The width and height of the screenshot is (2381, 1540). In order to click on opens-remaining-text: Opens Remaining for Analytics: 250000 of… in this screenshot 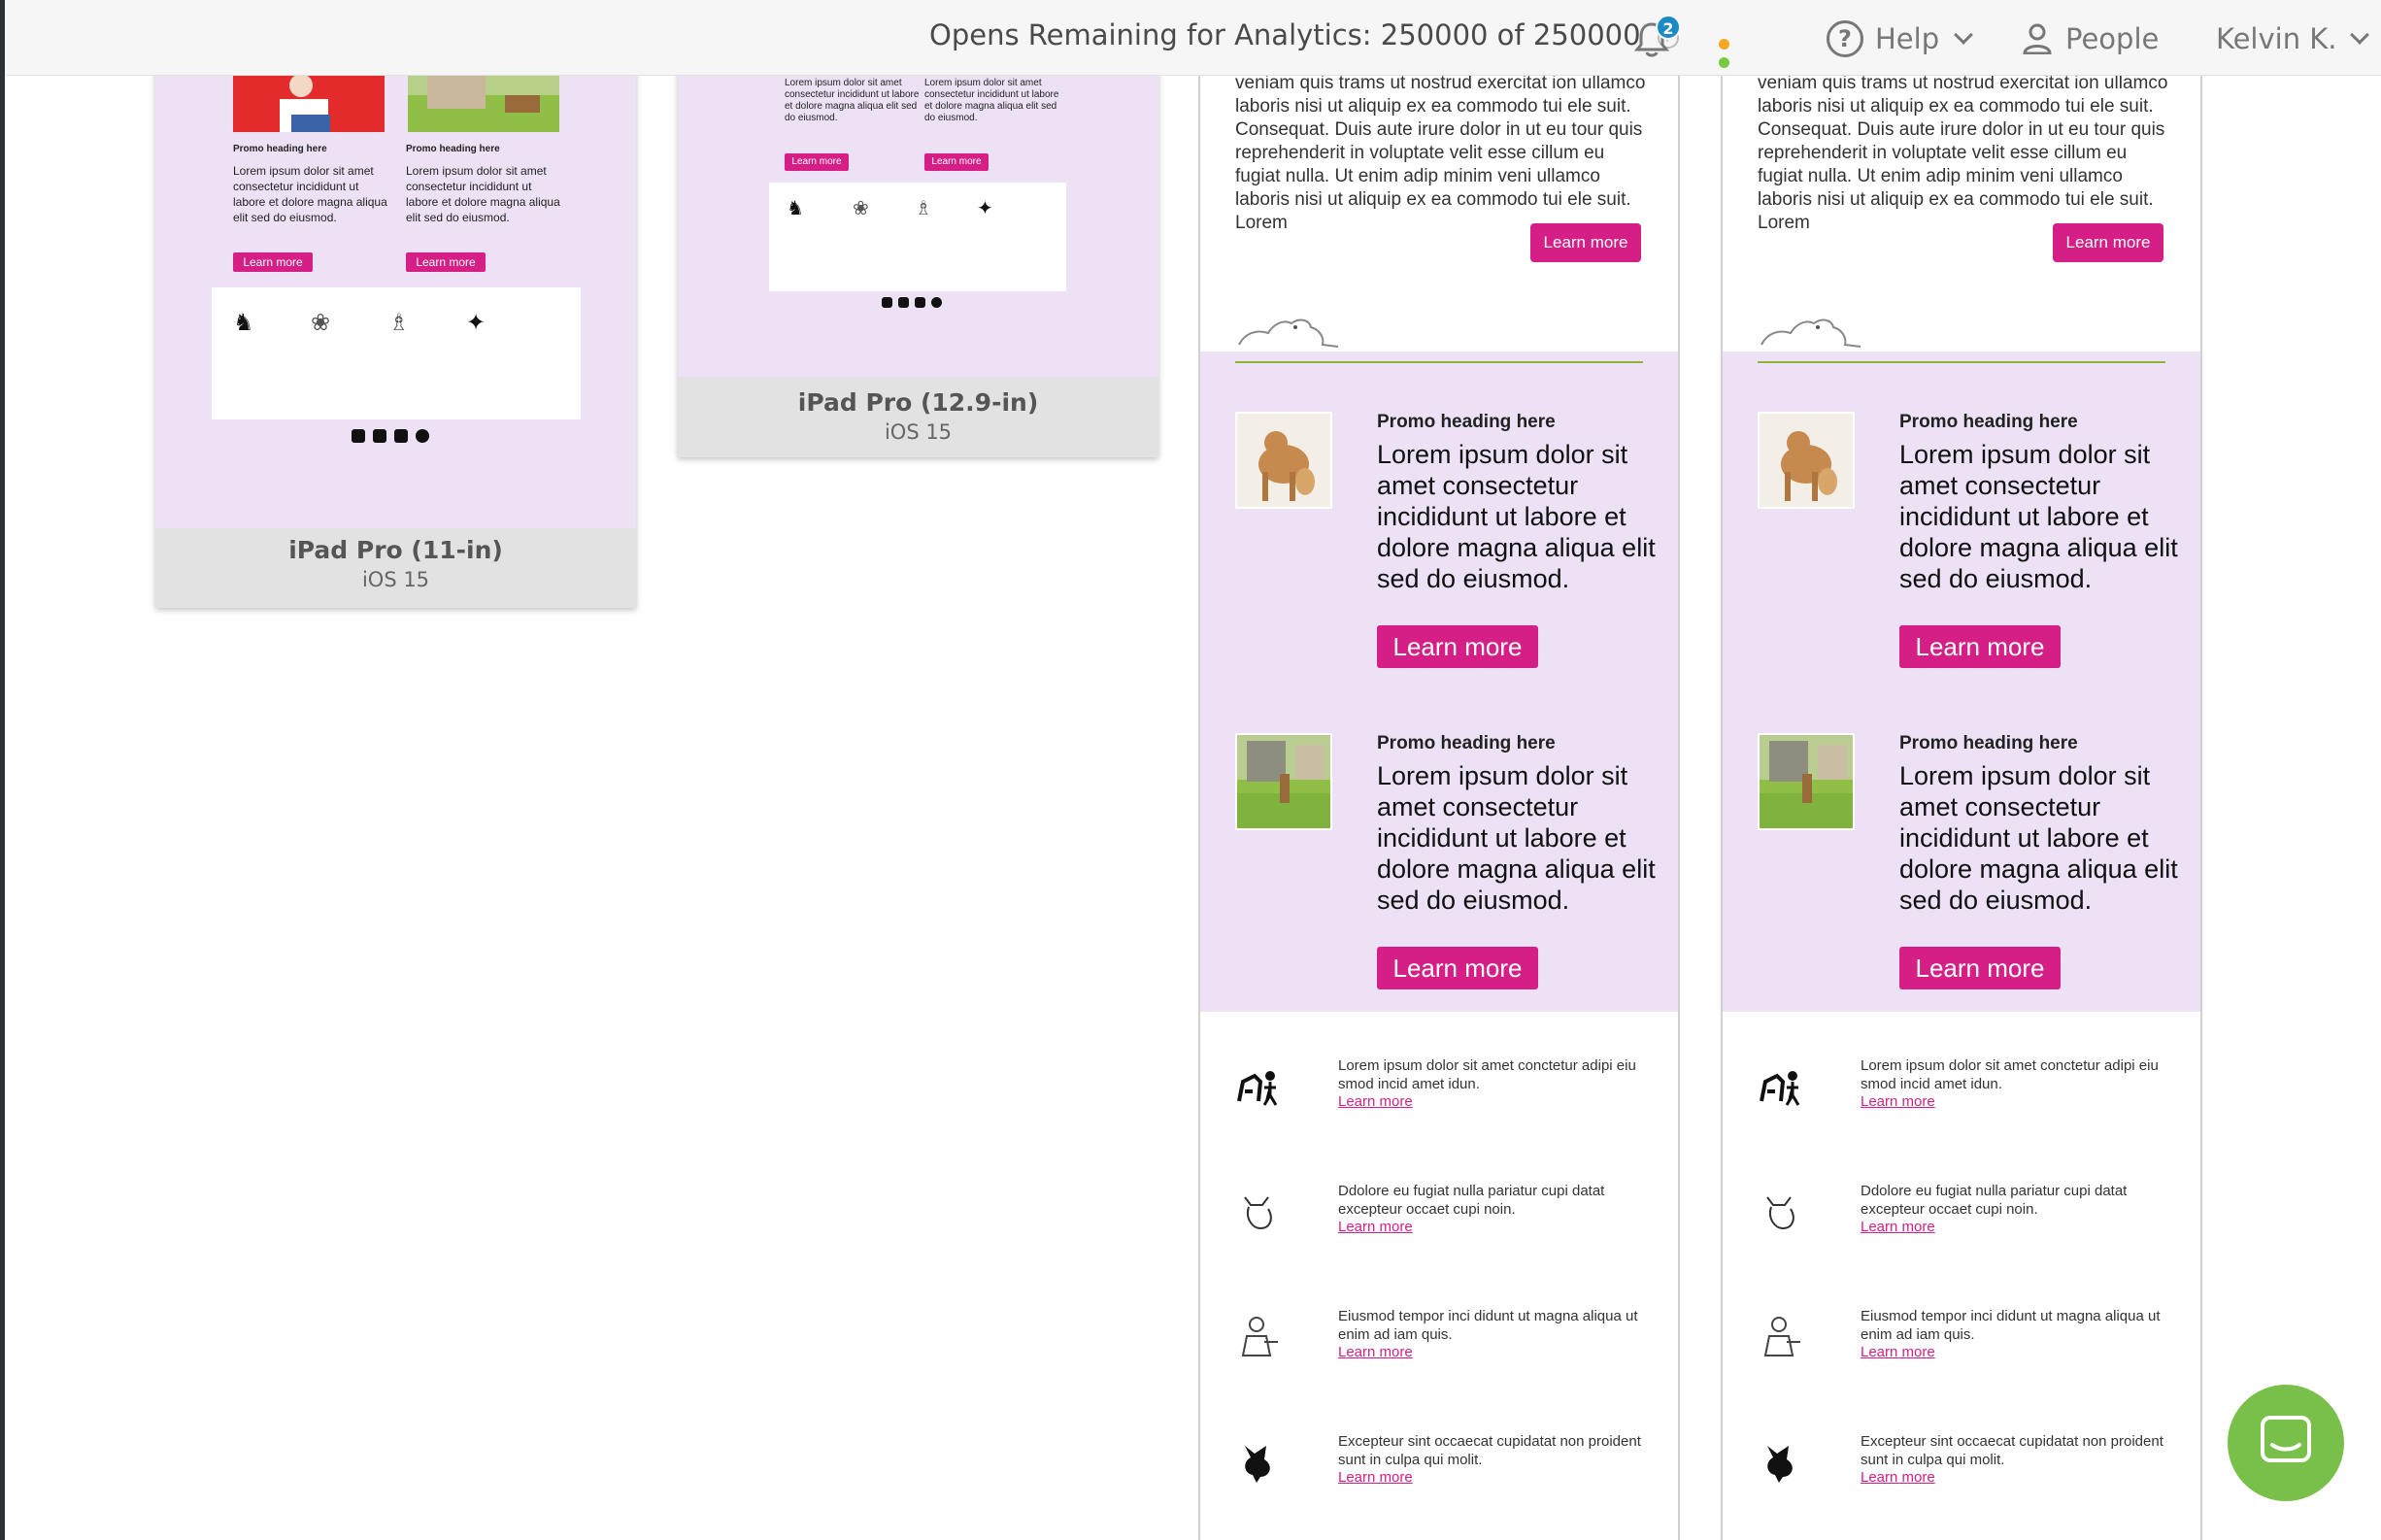, I will do `click(1285, 34)`.